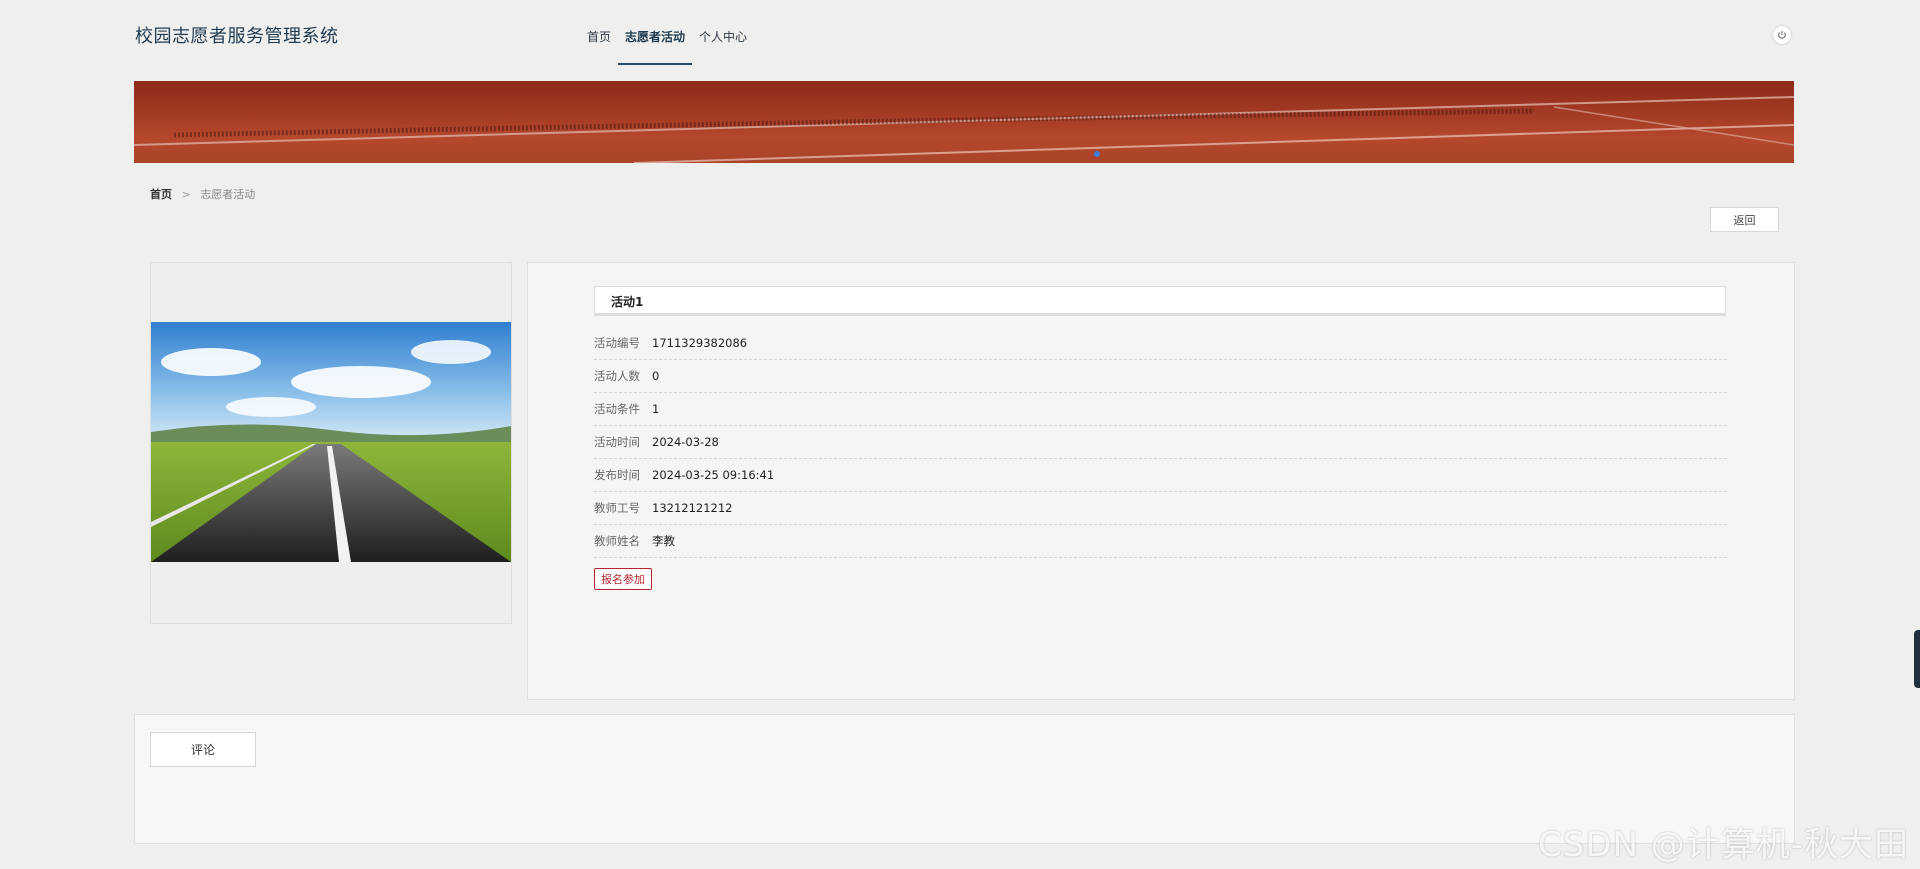 This screenshot has height=869, width=1920. I want to click on activity-image-panel, so click(331, 443).